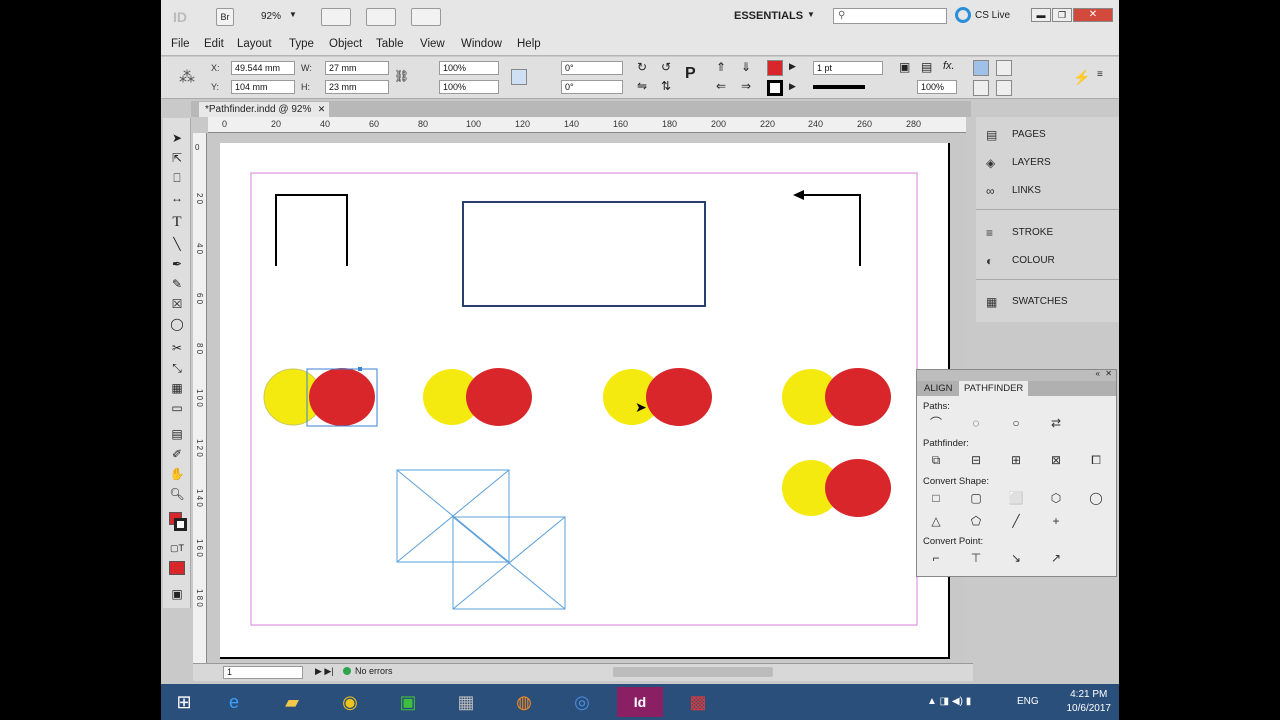  What do you see at coordinates (301, 44) in the screenshot?
I see `menu-type: Type` at bounding box center [301, 44].